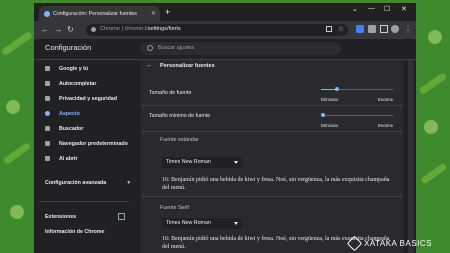 The height and width of the screenshot is (253, 450). I want to click on watermark-logo: XATAKA BASICS, so click(389, 243).